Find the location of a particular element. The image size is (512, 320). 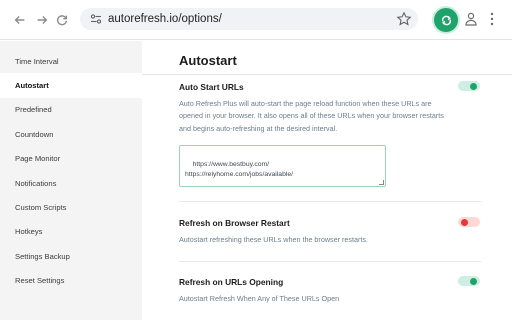

browser-toolbar: autorefresh.io/options/ is located at coordinates (256, 20).